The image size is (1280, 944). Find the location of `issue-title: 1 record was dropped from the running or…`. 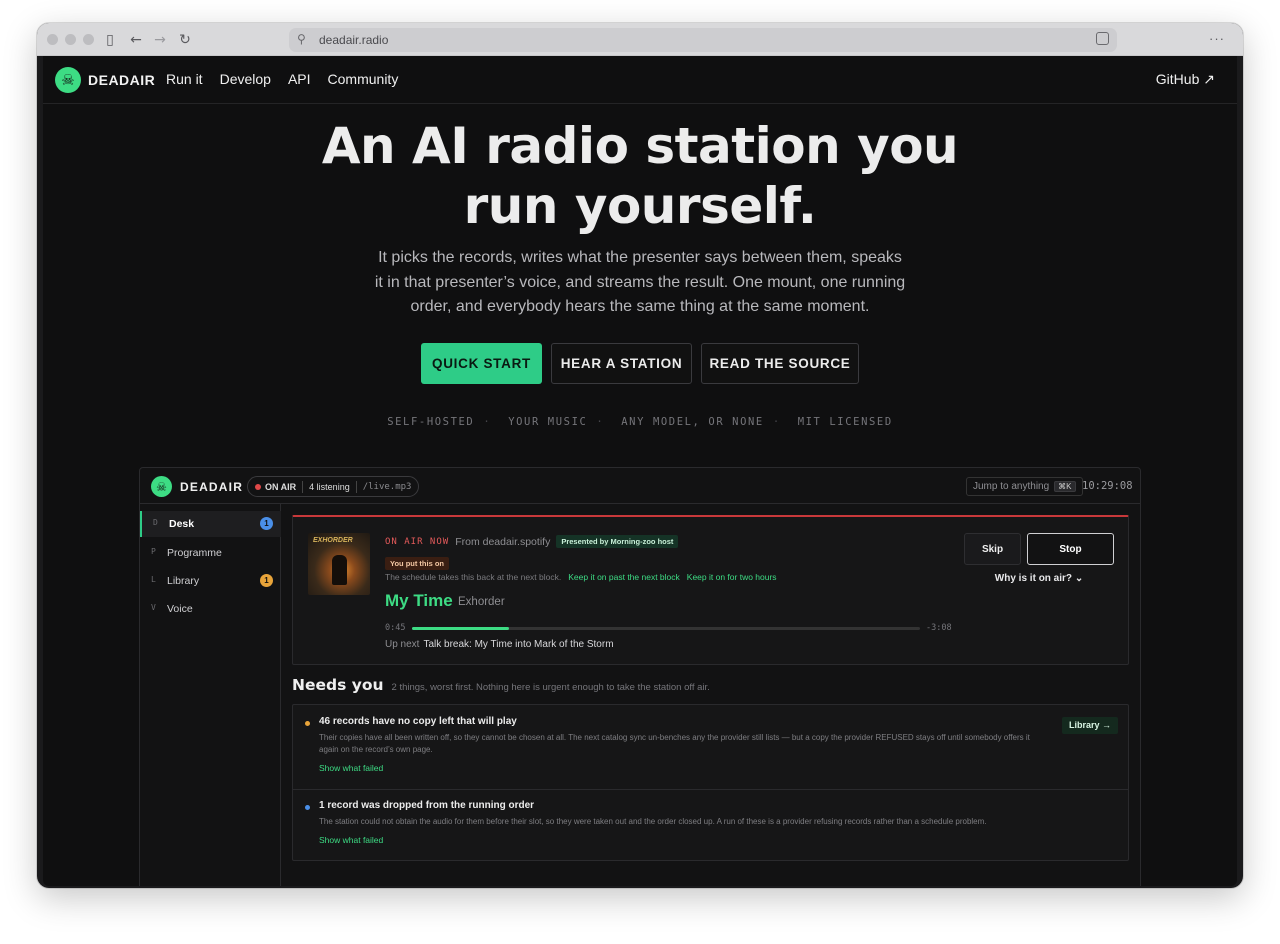

issue-title: 1 record was dropped from the running or… is located at coordinates (427, 805).